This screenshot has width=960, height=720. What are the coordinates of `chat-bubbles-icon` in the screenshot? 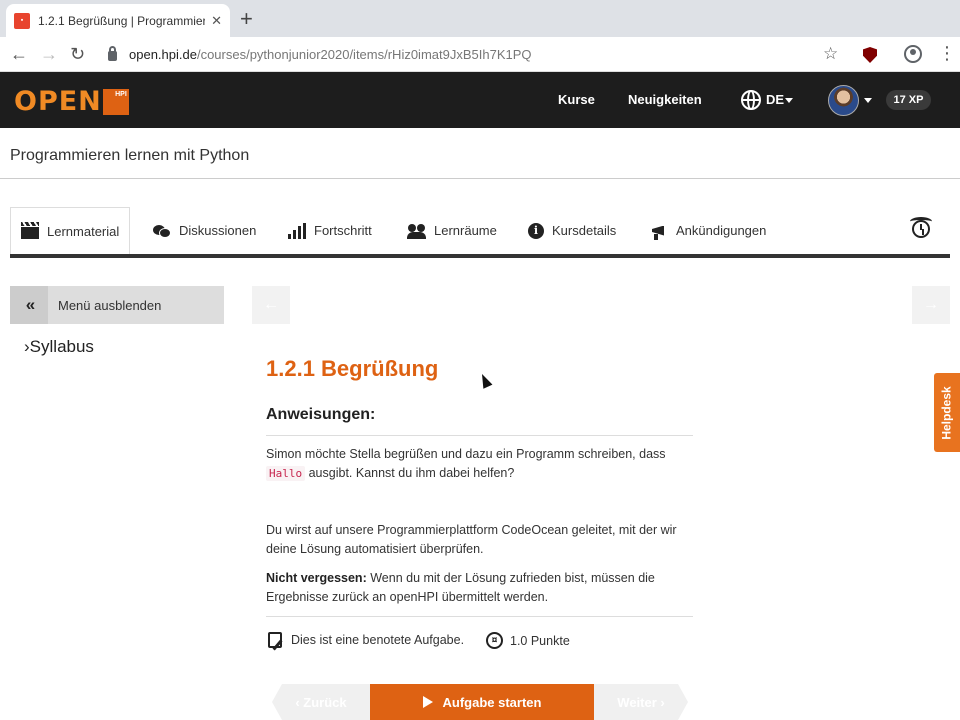 It's located at (162, 231).